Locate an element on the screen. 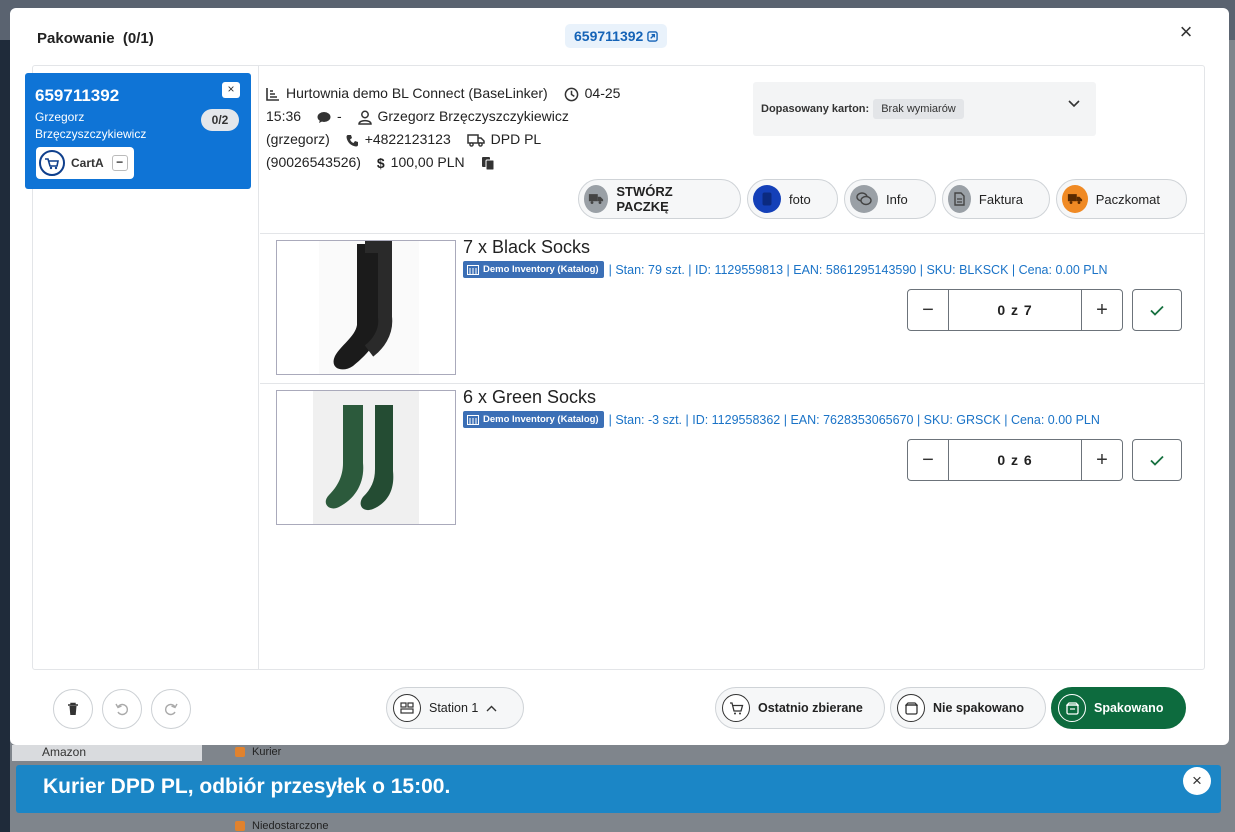  comment-icon is located at coordinates (324, 117).